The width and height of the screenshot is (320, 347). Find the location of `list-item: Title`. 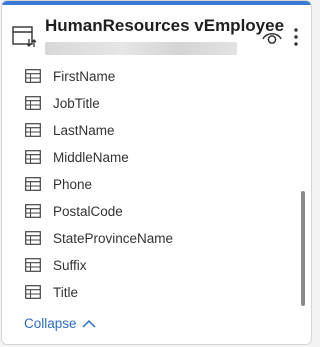

list-item: Title is located at coordinates (51, 292).